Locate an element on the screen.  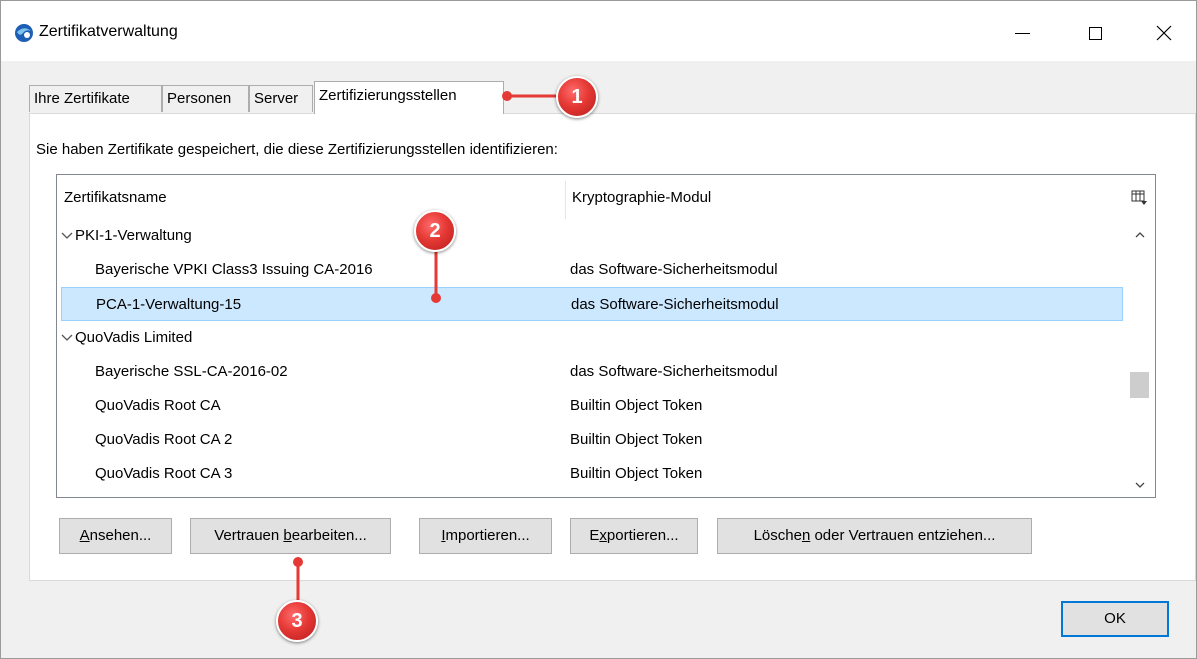
table-row: QuoVadis Root CA 2 Builtin Object Token is located at coordinates (592, 440).